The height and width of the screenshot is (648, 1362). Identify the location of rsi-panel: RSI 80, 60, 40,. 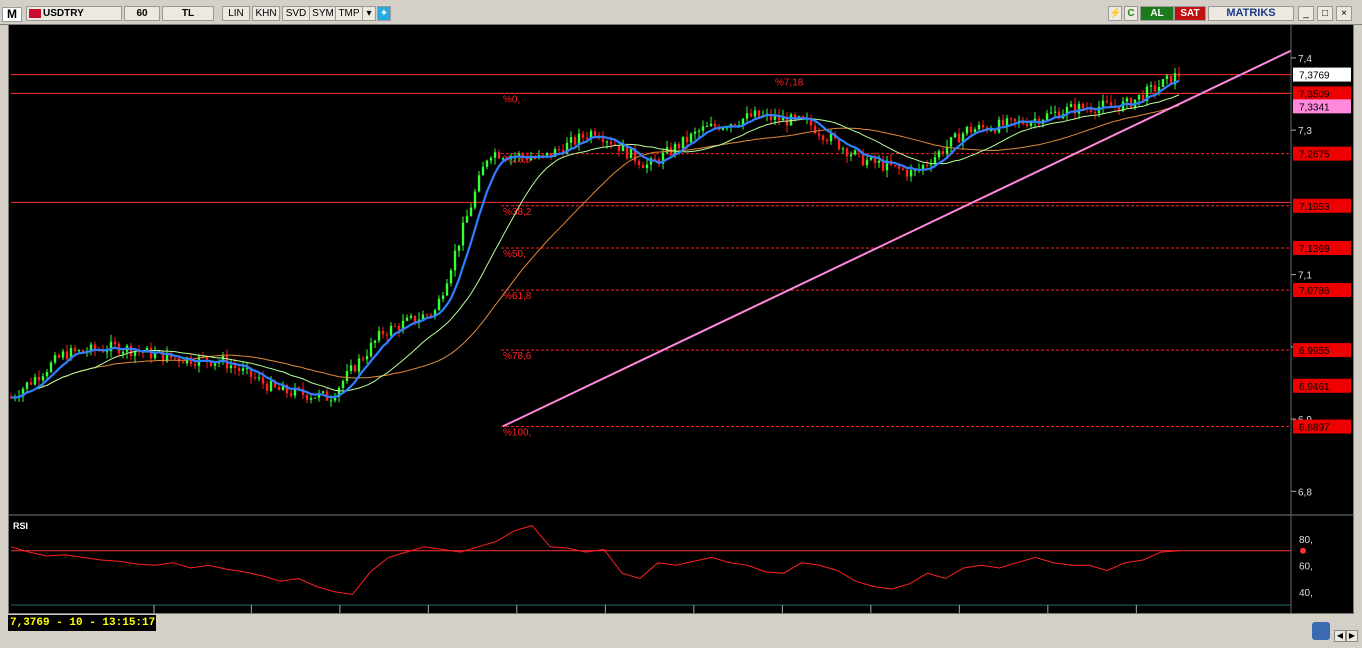
(661, 563).